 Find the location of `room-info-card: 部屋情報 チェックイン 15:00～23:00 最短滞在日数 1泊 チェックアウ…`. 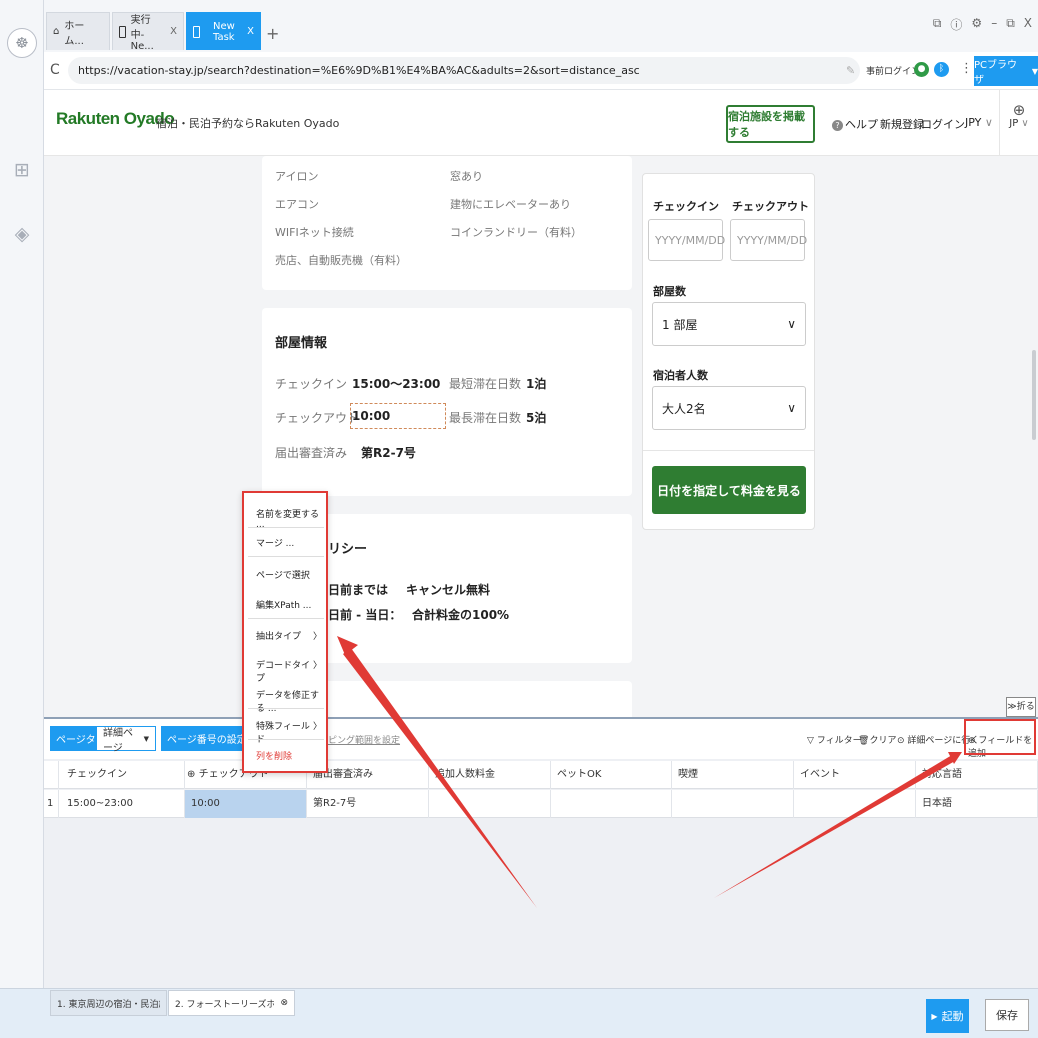

room-info-card: 部屋情報 チェックイン 15:00～23:00 最短滞在日数 1泊 チェックアウ… is located at coordinates (447, 402).